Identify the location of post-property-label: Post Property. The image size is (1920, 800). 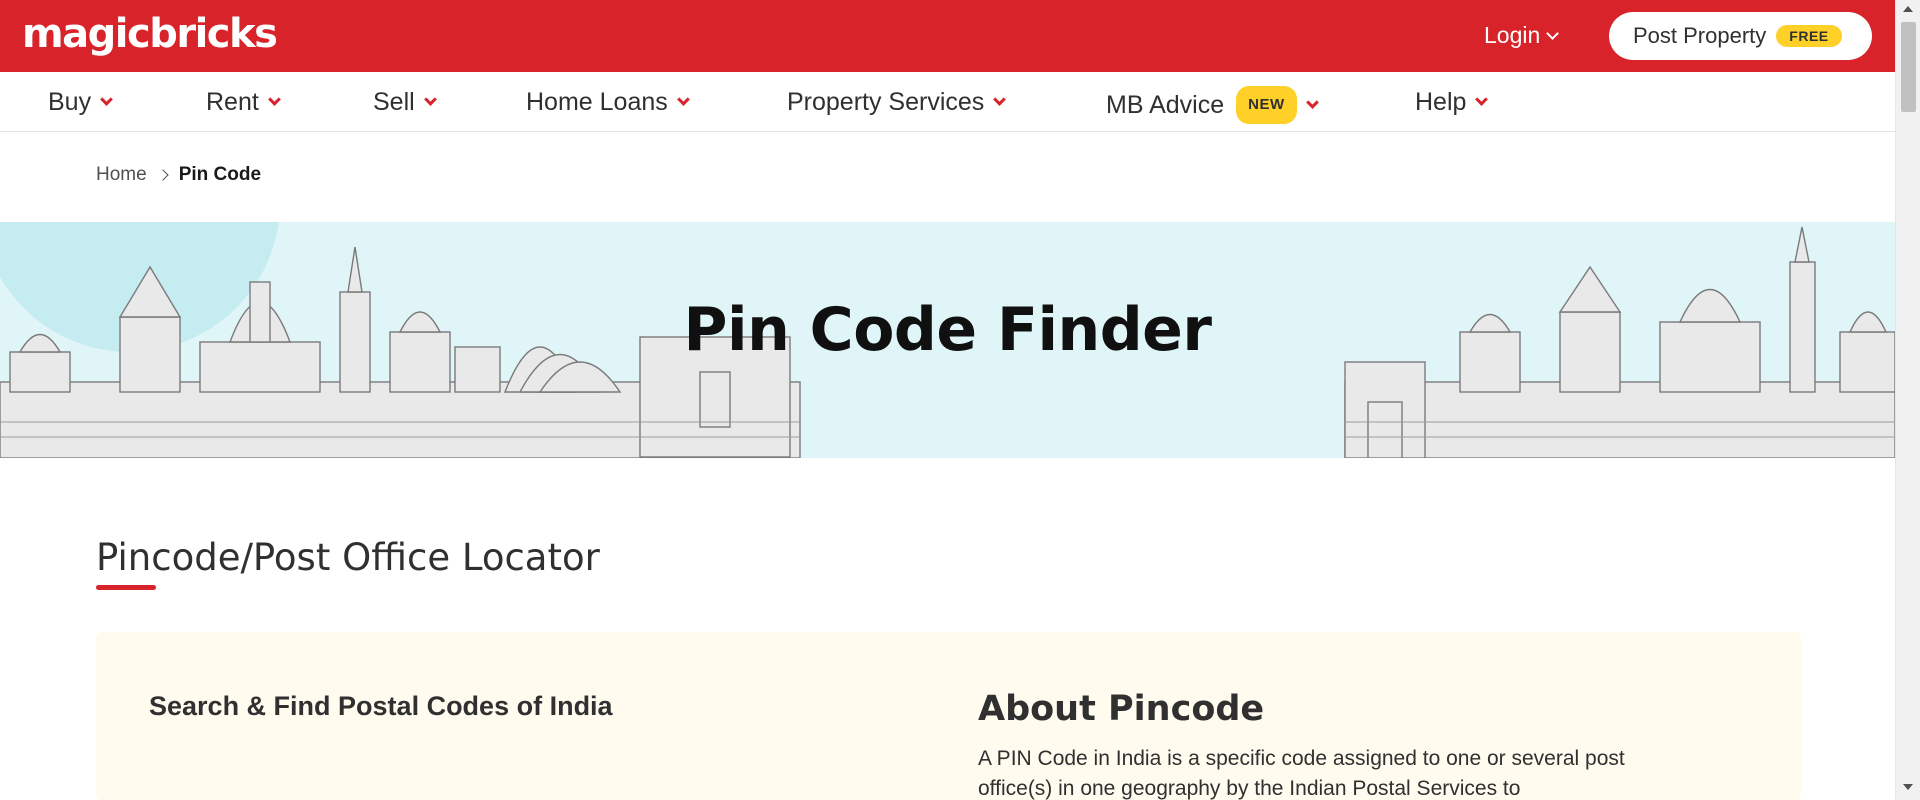
(1700, 35).